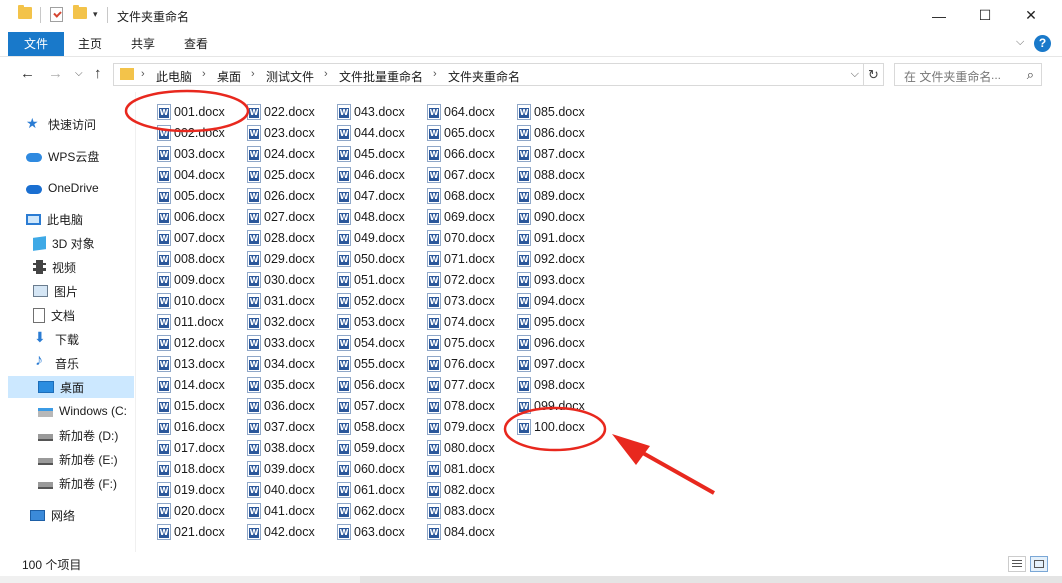 The image size is (1062, 583). What do you see at coordinates (470, 385) in the screenshot?
I see `file-item: 077.docx` at bounding box center [470, 385].